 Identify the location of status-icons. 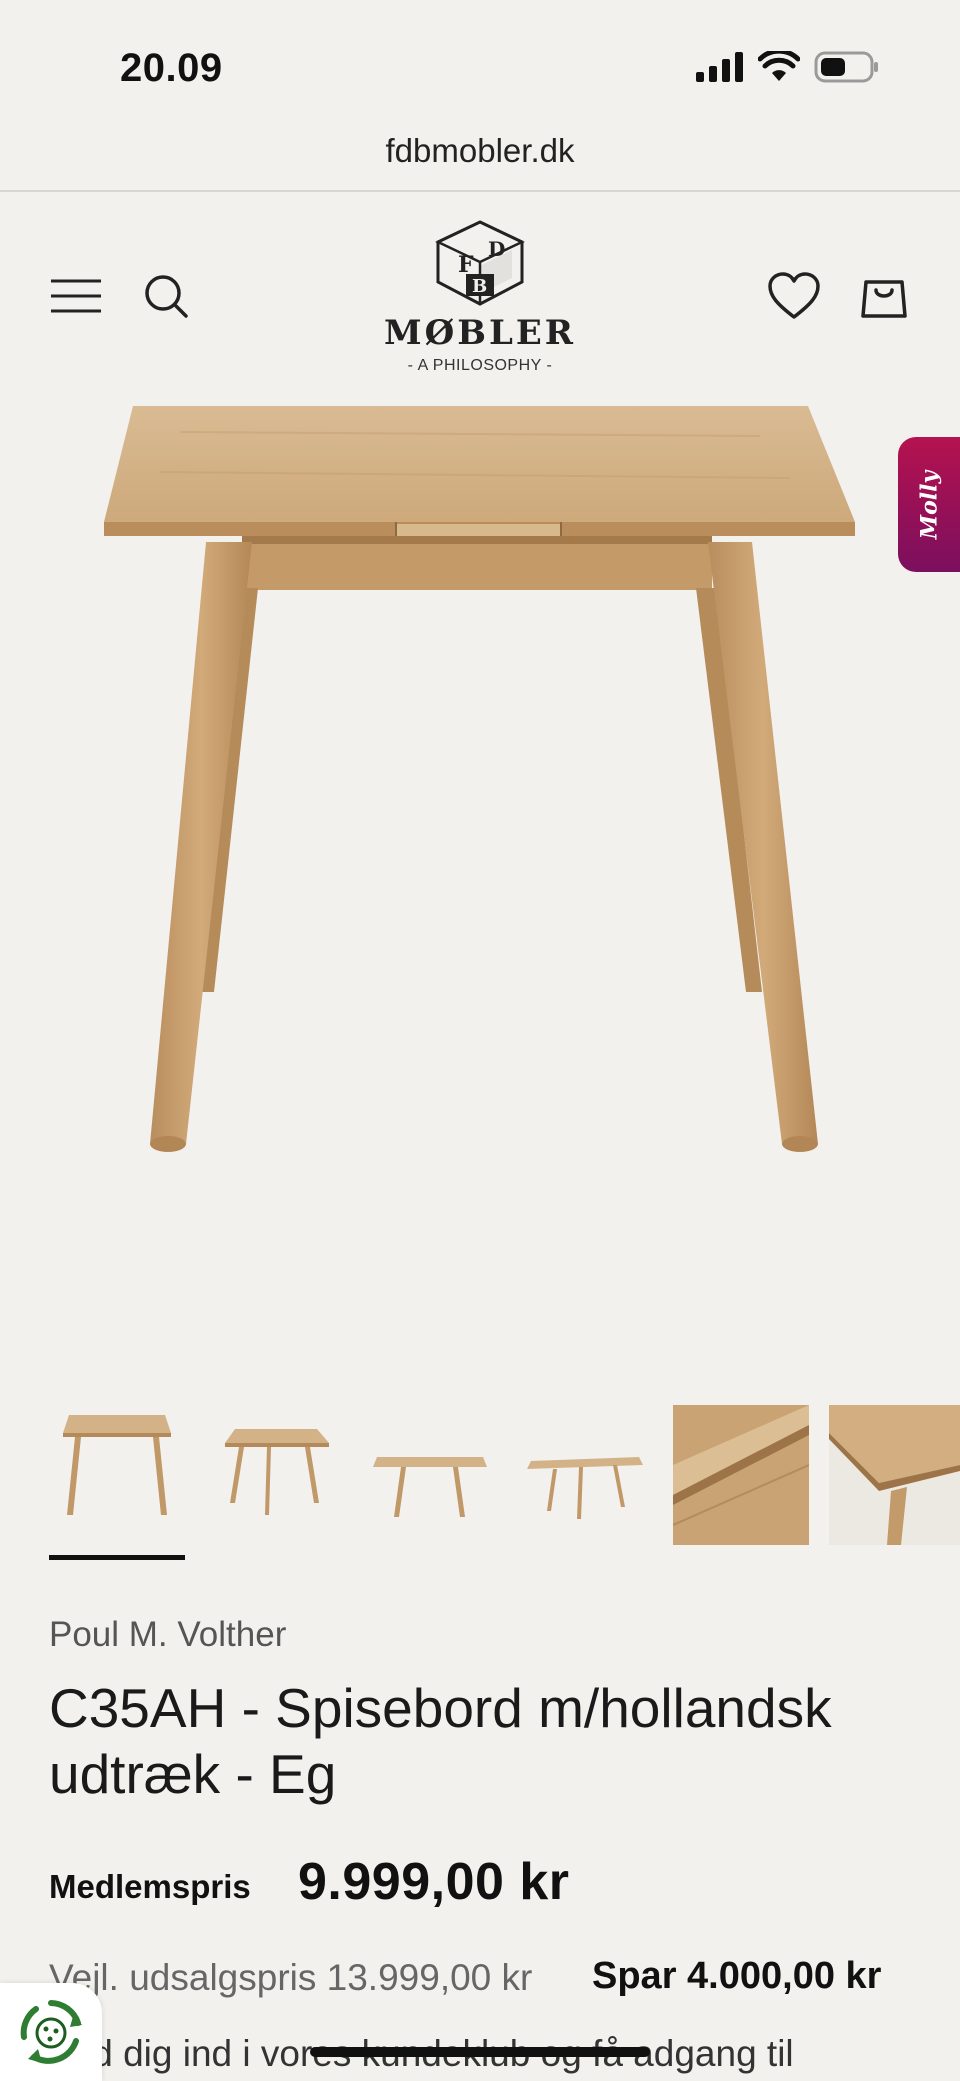
(788, 67).